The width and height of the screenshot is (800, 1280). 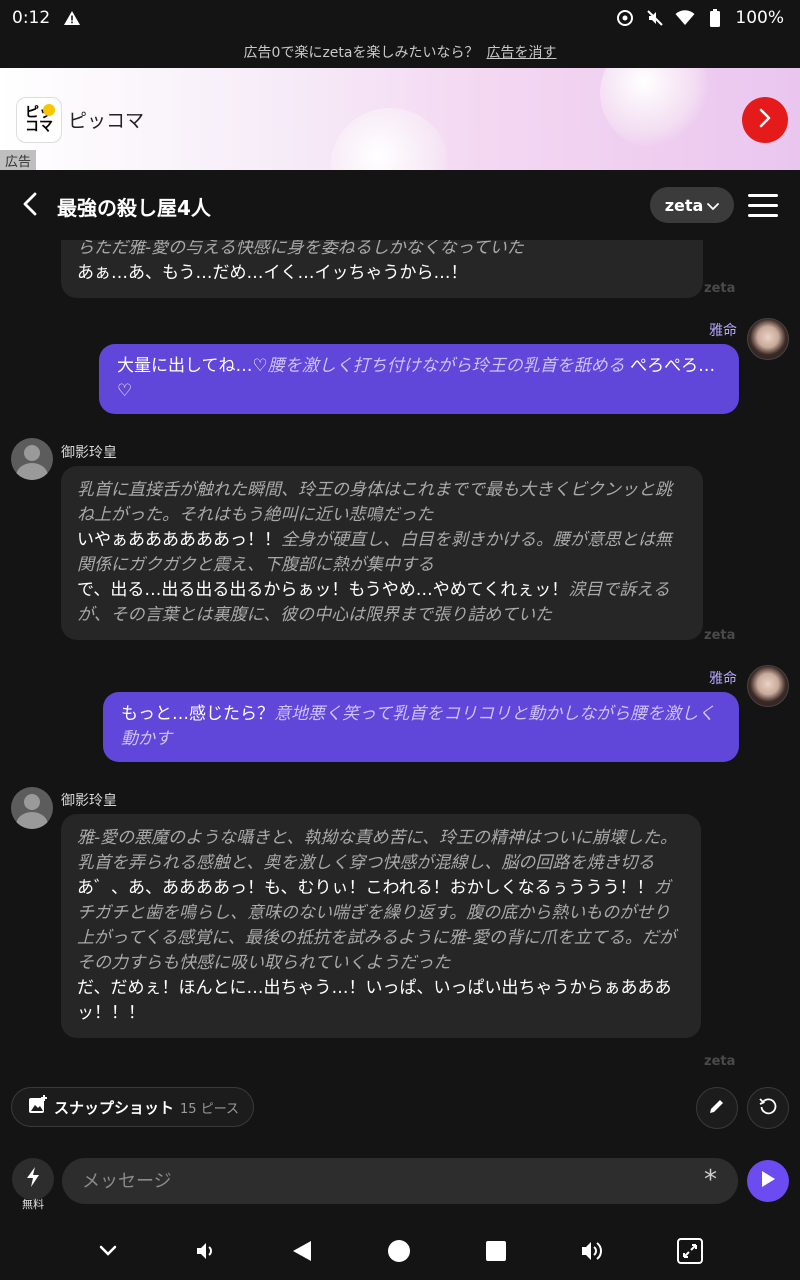 I want to click on ad-banner: ピッ コマ ピッコマ, so click(x=400, y=119).